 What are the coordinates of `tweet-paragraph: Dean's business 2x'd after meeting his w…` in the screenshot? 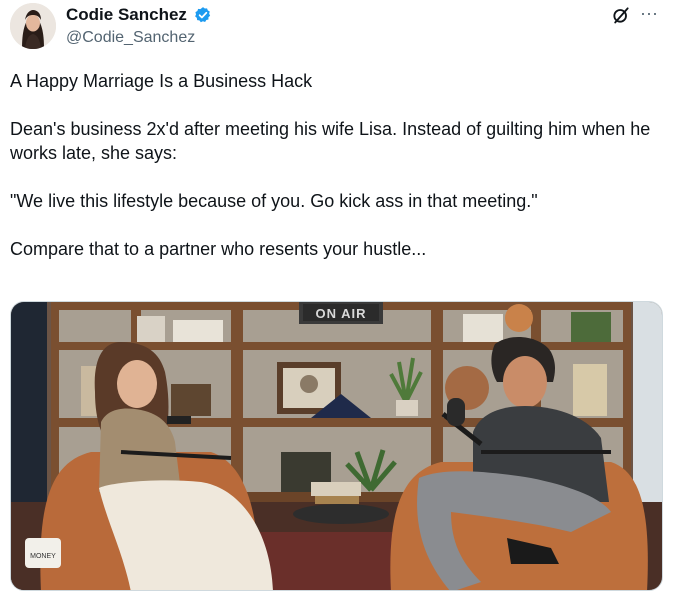 It's located at (330, 141).